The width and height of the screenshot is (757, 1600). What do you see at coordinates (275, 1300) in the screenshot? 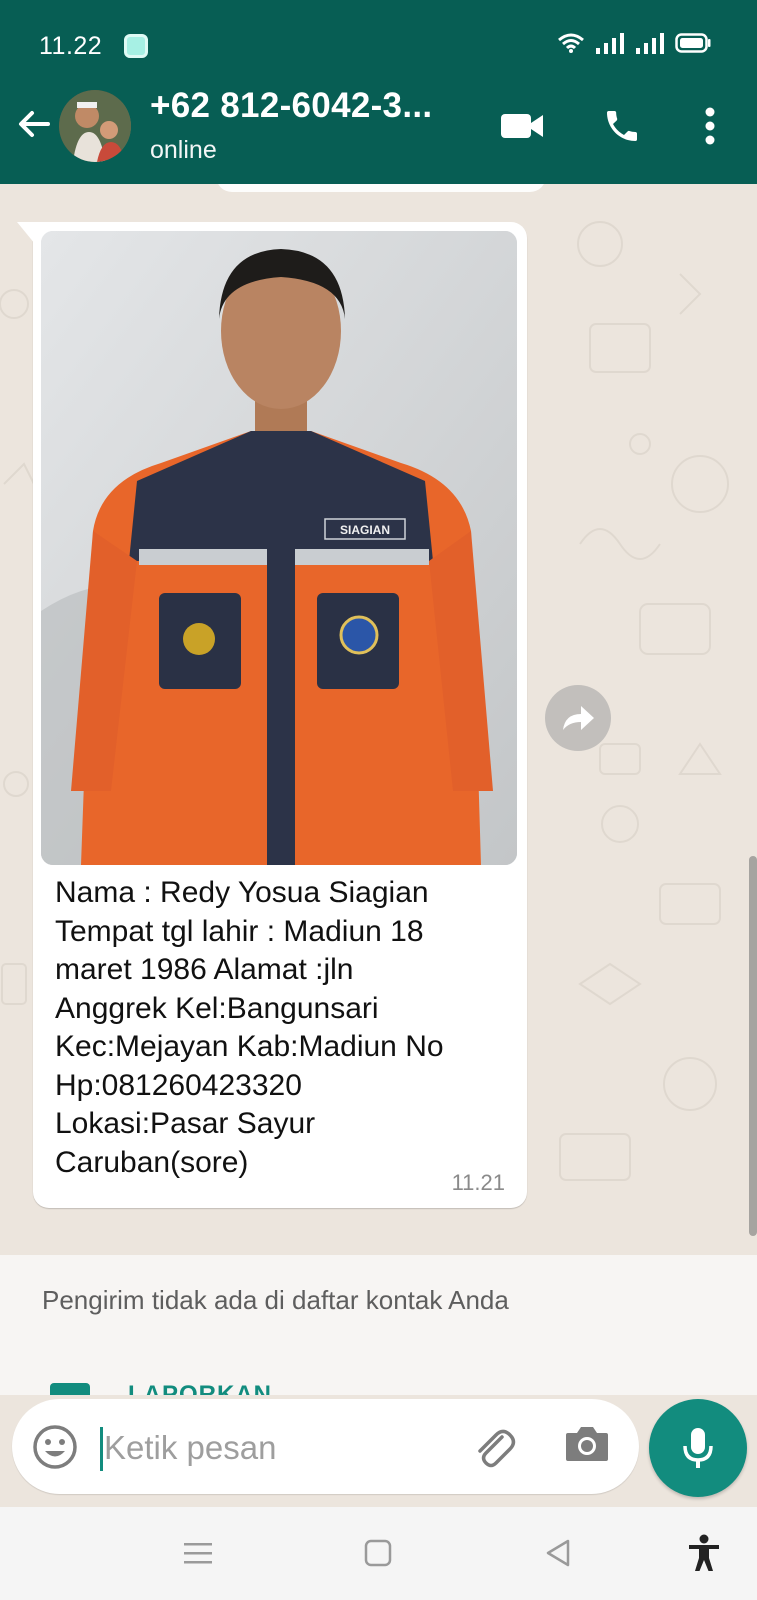
I see `unknown-sender-notice: Pengirim tidak ada di daftar kontak Anda` at bounding box center [275, 1300].